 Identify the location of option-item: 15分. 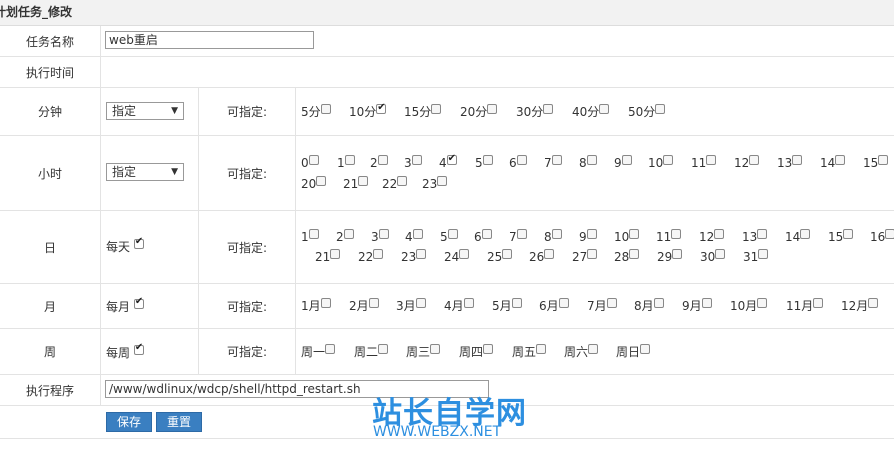
(423, 111).